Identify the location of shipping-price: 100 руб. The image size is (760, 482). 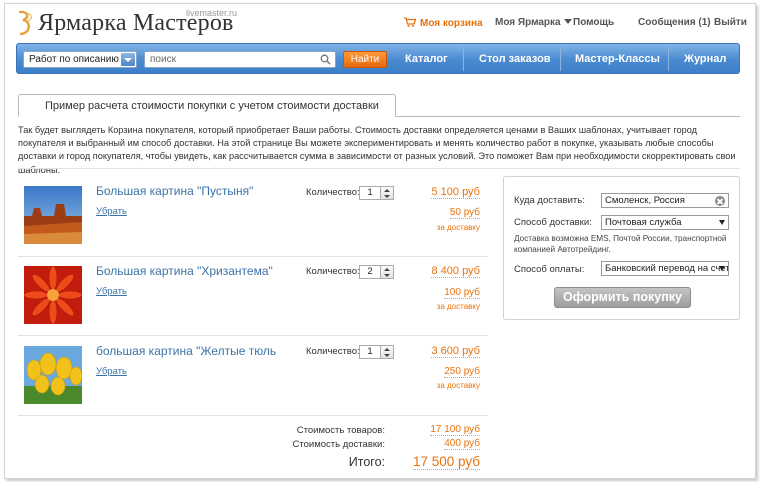
(462, 293).